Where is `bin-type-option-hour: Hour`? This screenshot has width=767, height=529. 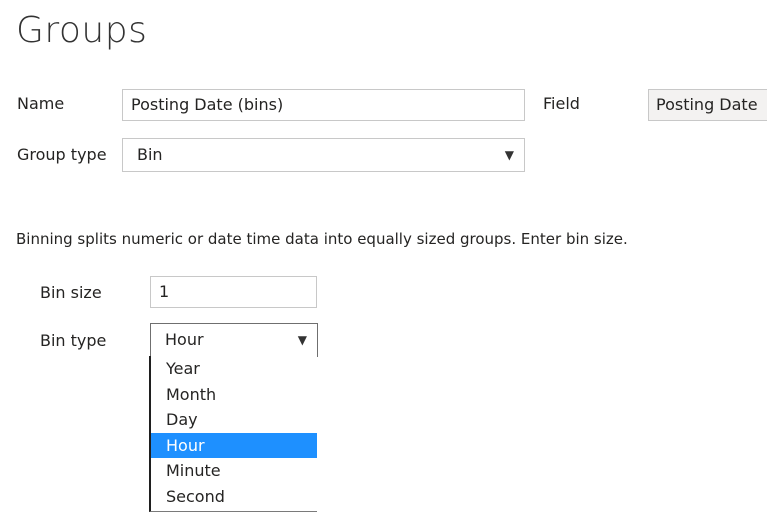 bin-type-option-hour: Hour is located at coordinates (234, 445).